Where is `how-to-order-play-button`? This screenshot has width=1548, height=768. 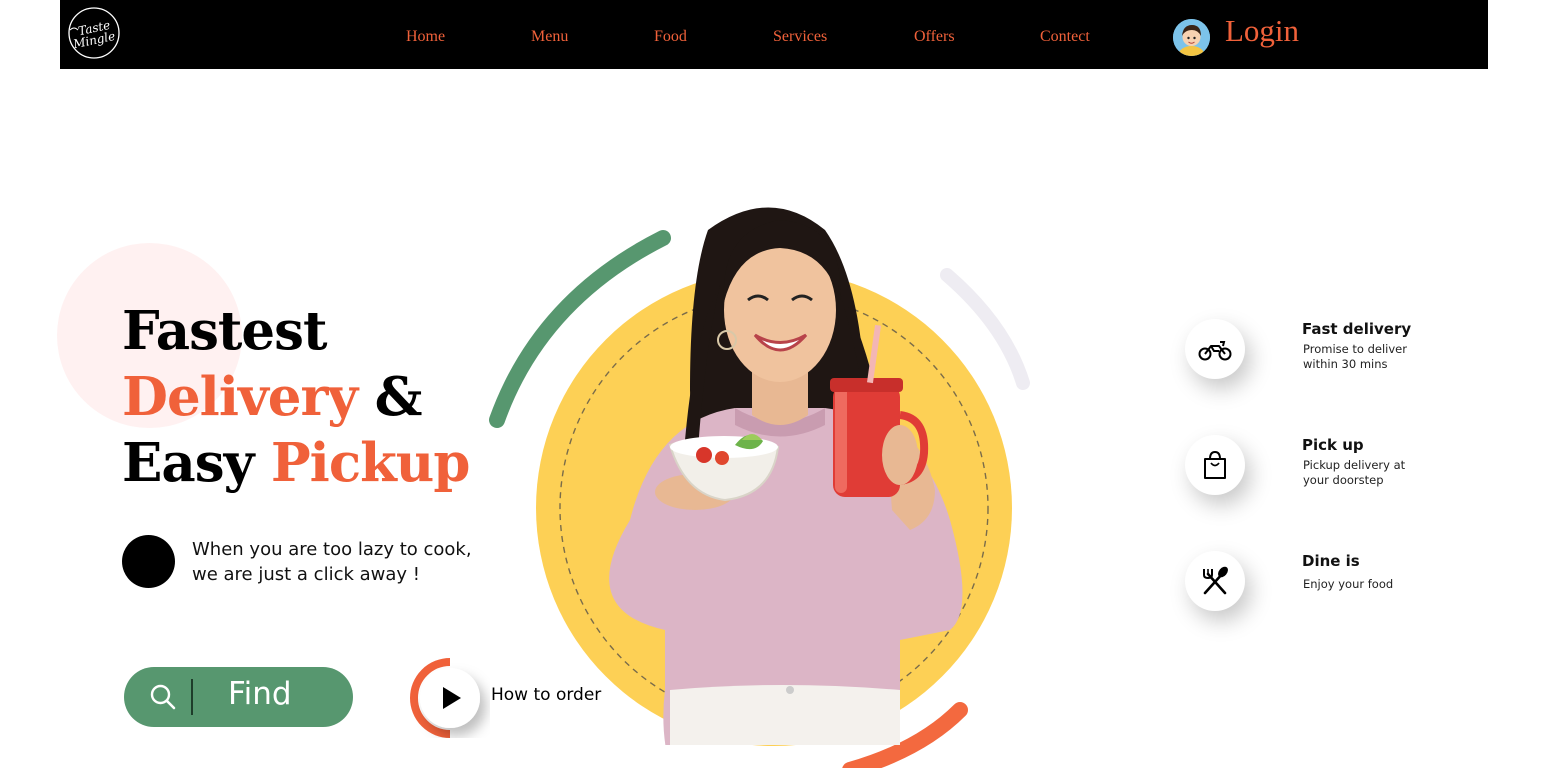 how-to-order-play-button is located at coordinates (450, 698).